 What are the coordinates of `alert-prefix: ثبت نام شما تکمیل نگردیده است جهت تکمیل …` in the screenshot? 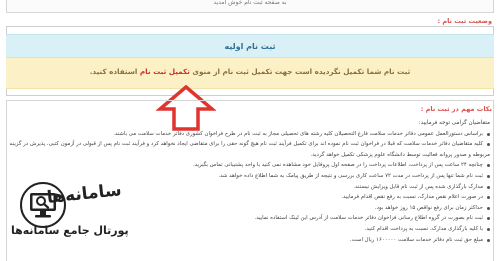 It's located at (301, 71).